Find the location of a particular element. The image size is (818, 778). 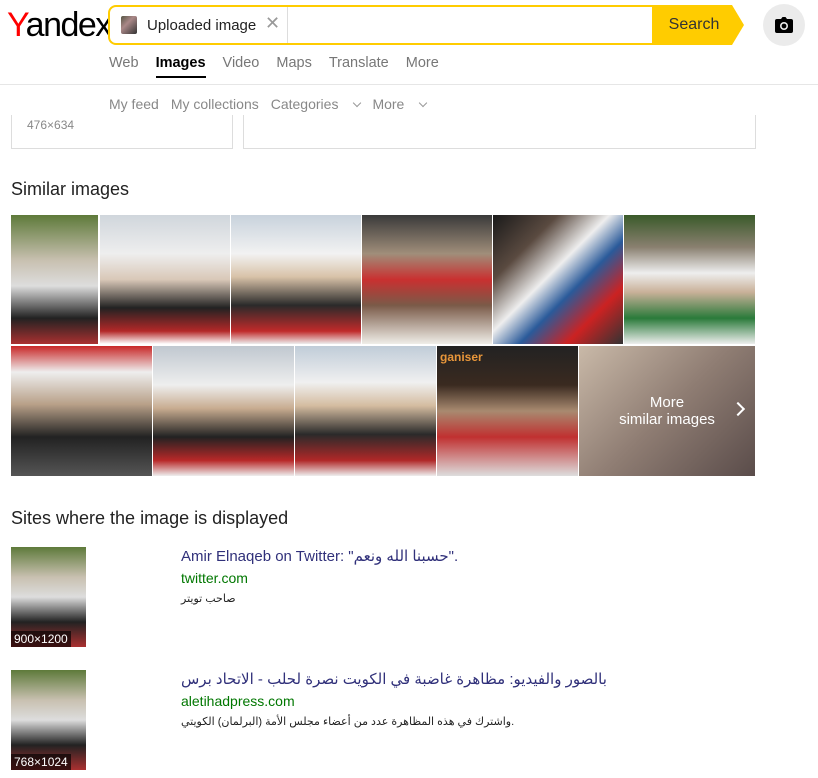

tab-more: More is located at coordinates (422, 66).